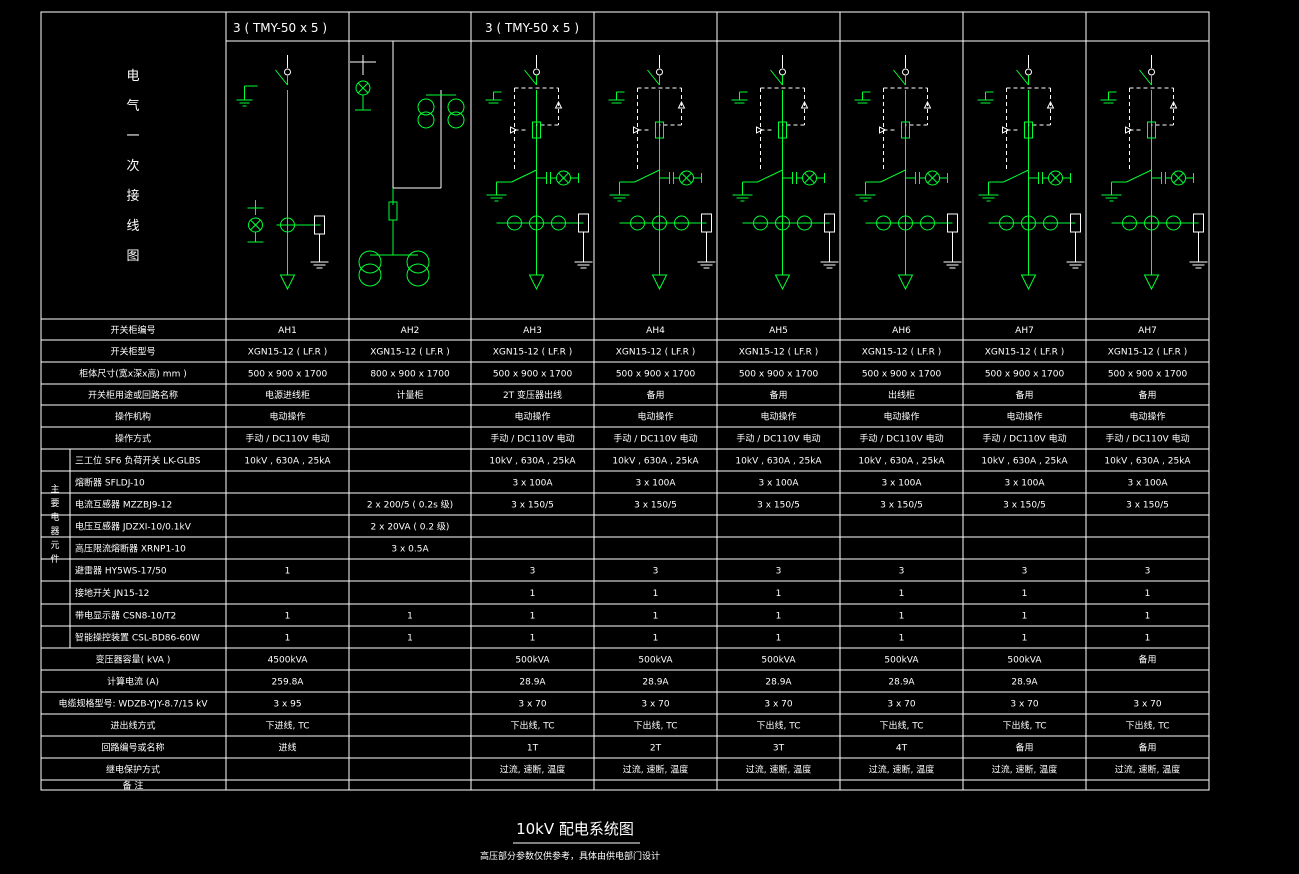 The width and height of the screenshot is (1299, 874). Describe the element at coordinates (288, 726) in the screenshot. I see `table-cell: 下进线, TC` at that location.